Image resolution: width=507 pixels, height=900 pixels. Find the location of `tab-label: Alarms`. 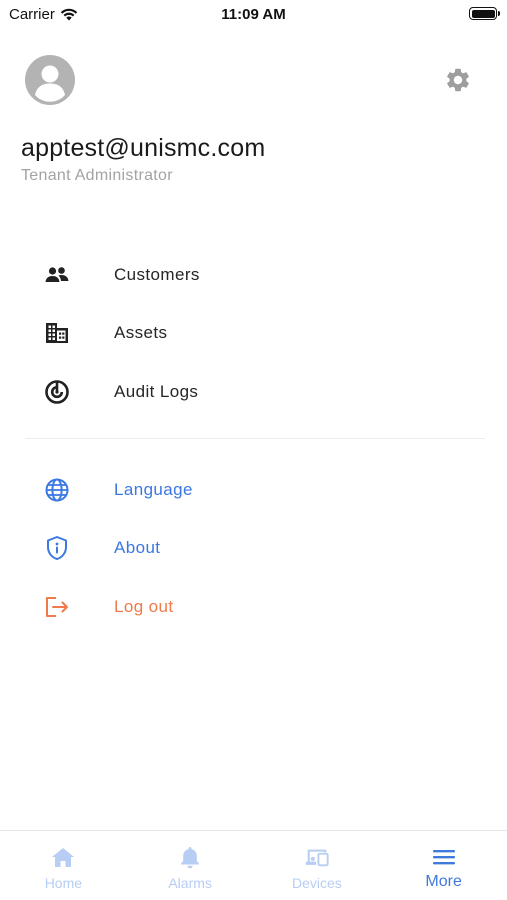

tab-label: Alarms is located at coordinates (190, 883).